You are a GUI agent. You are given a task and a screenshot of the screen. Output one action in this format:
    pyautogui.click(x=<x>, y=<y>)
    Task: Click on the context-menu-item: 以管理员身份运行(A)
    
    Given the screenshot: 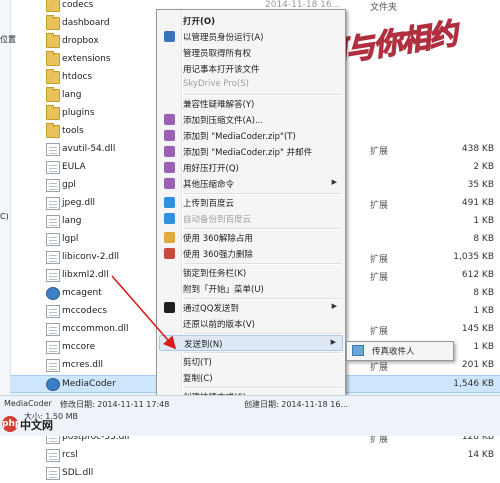 What is the action you would take?
    pyautogui.click(x=251, y=37)
    